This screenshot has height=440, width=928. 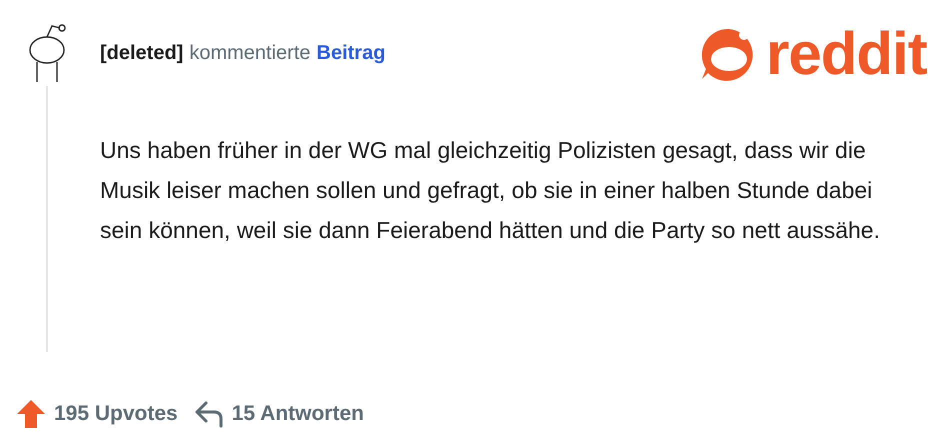 I want to click on upvote-count: 195 Upvotes, so click(x=116, y=414).